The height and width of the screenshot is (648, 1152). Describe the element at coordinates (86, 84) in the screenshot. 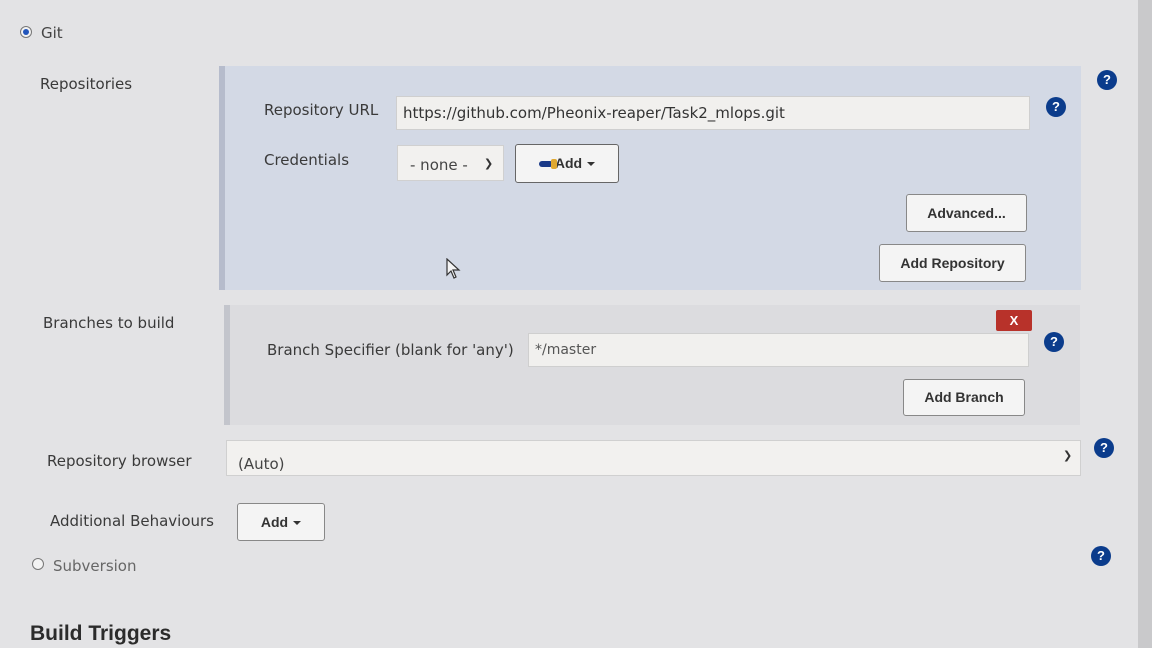

I see `repositories-label: Repositories` at that location.